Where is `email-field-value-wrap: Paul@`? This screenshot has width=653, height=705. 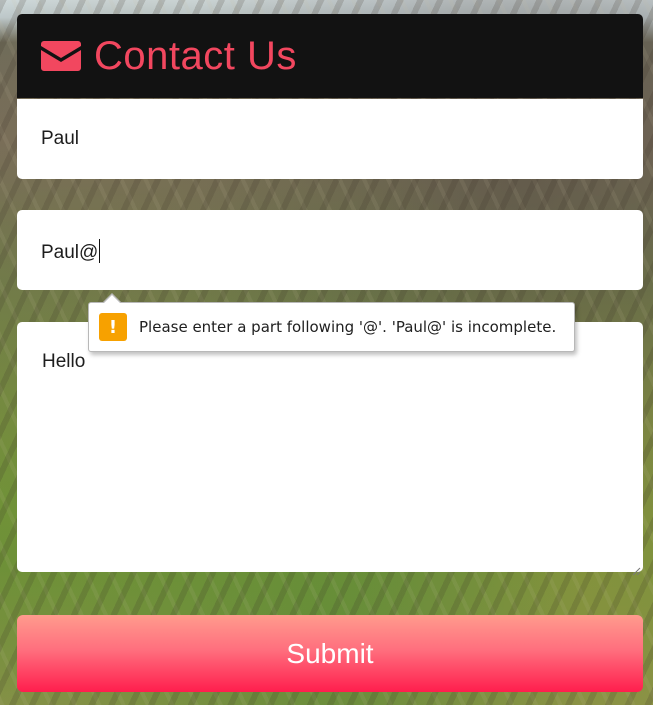 email-field-value-wrap: Paul@ is located at coordinates (71, 251).